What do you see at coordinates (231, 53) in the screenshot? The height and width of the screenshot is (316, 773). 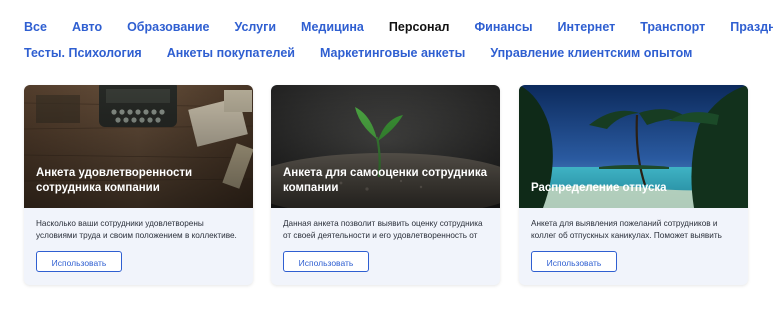 I see `category-customer-surveys: Анкеты покупателей` at bounding box center [231, 53].